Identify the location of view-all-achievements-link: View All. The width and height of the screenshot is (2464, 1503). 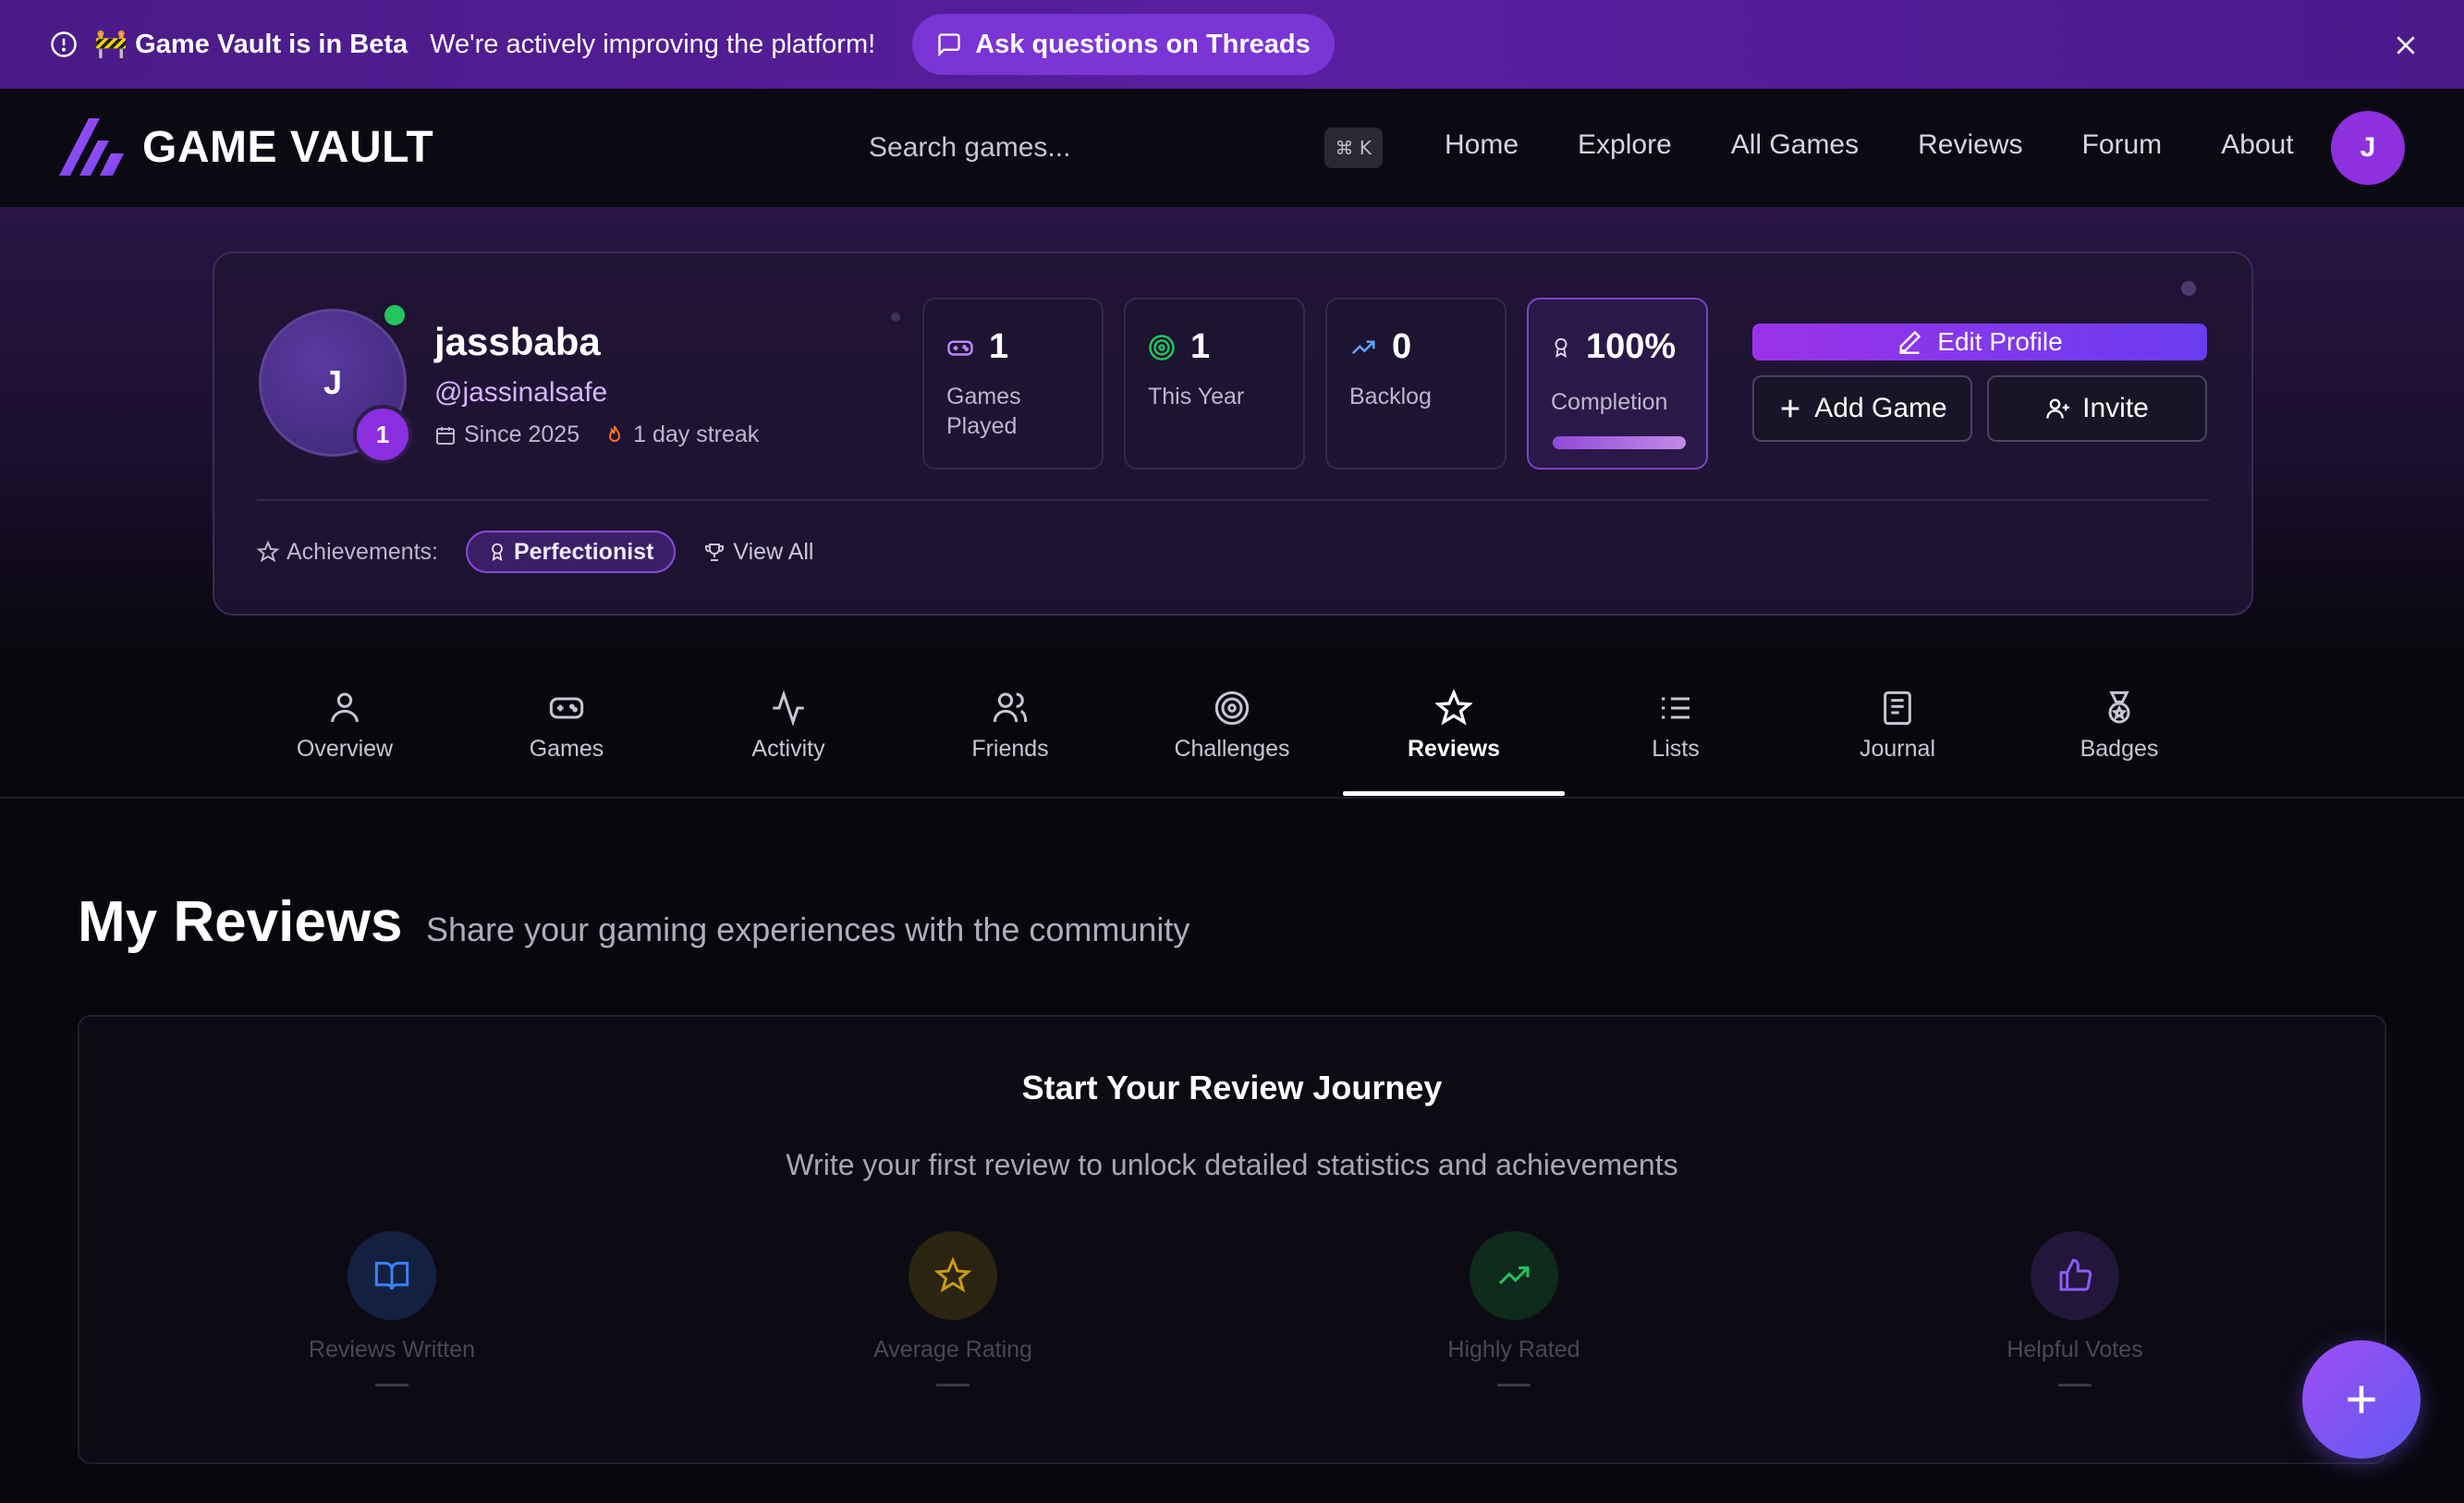
(758, 552).